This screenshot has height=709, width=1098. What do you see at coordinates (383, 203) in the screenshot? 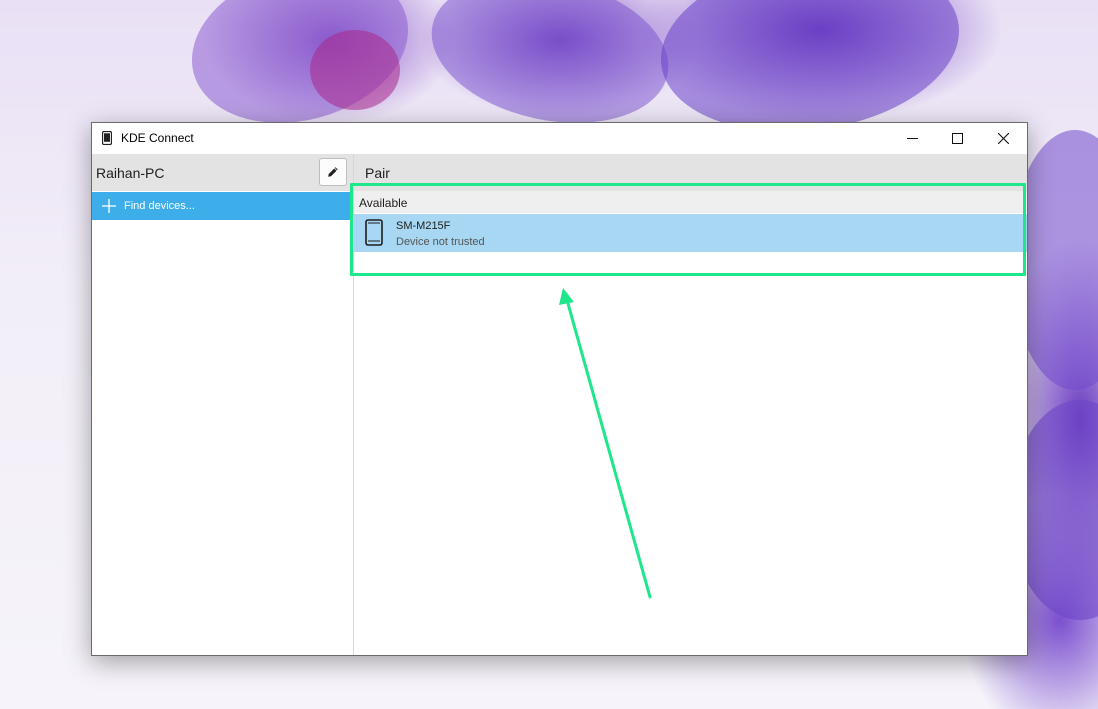
I see `available-label: Available` at bounding box center [383, 203].